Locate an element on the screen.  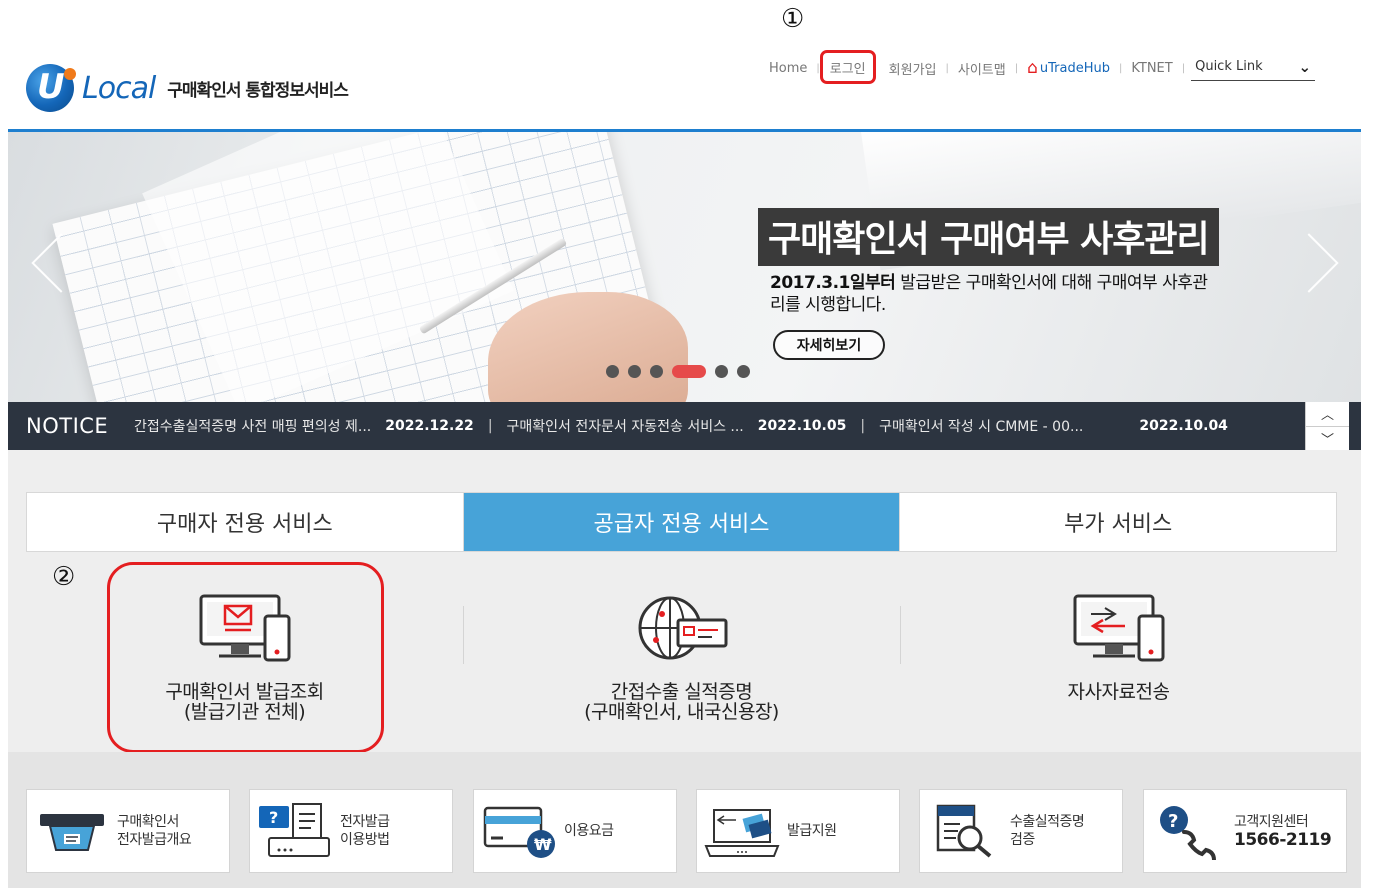
notice-item-date: 2022.12.22 is located at coordinates (429, 426).